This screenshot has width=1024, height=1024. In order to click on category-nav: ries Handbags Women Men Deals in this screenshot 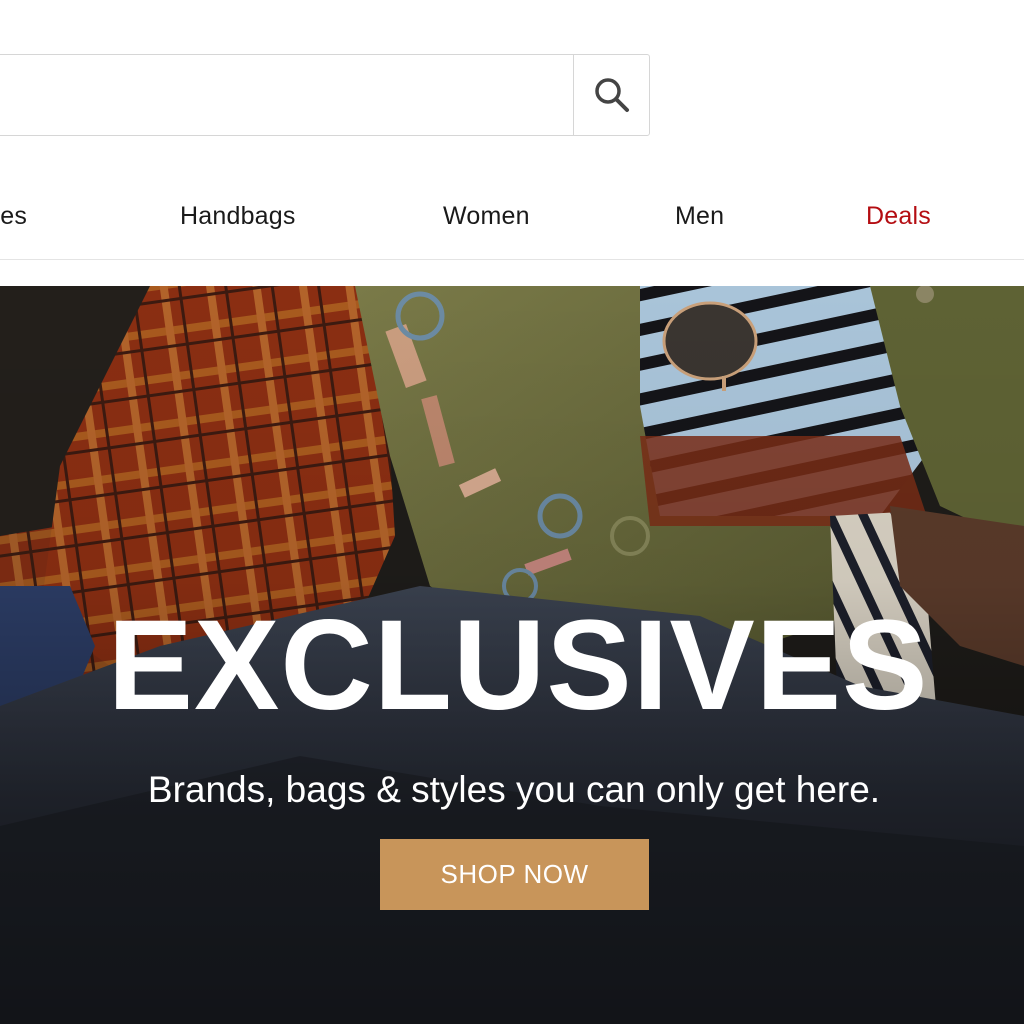, I will do `click(512, 220)`.